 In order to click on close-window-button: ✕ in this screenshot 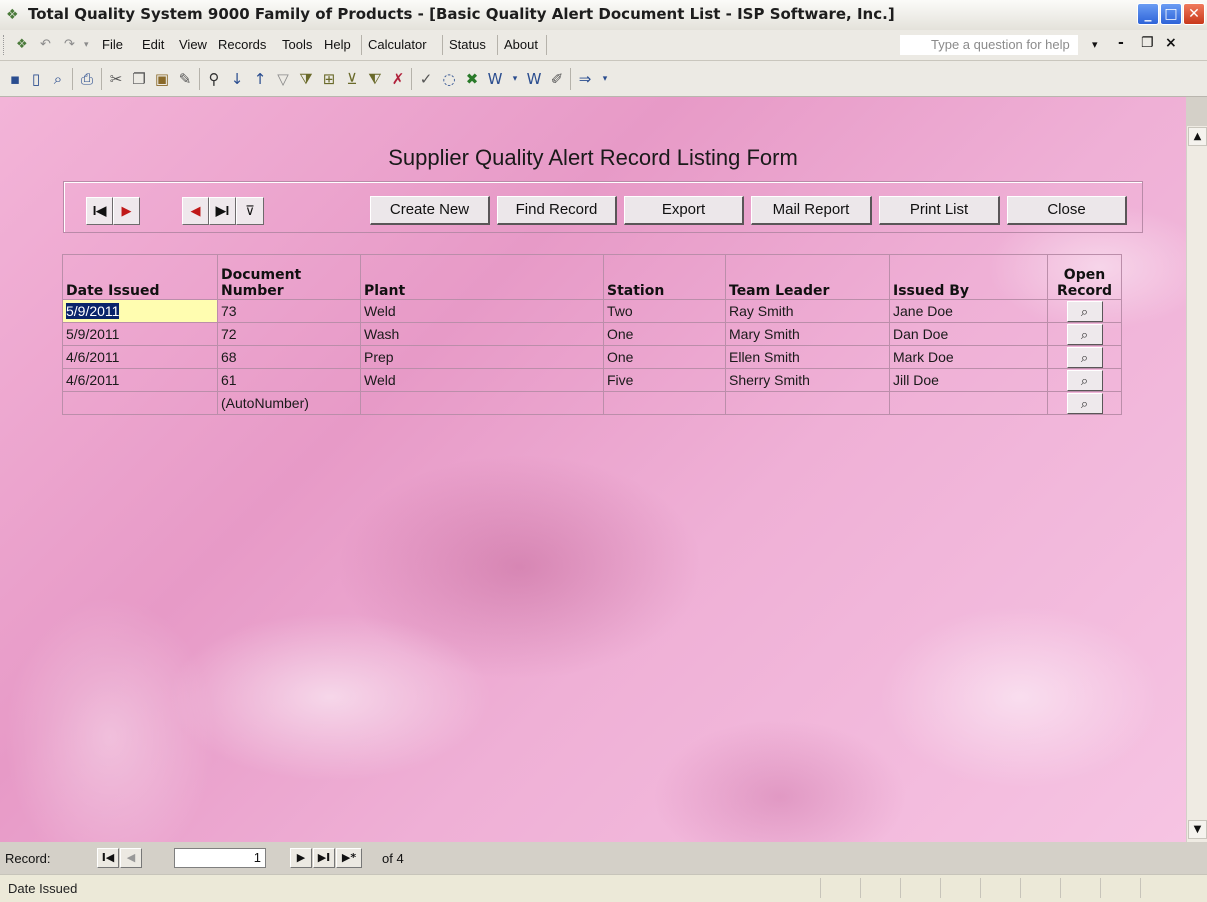, I will do `click(1194, 14)`.